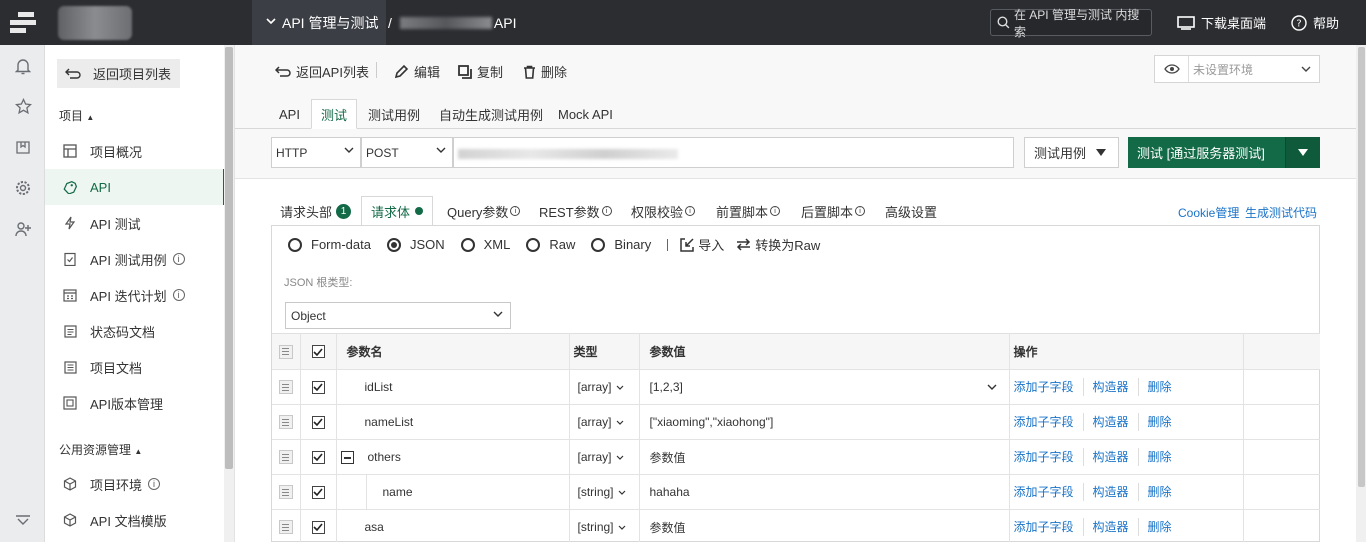  What do you see at coordinates (417, 71) in the screenshot?
I see `edit-button: 编辑` at bounding box center [417, 71].